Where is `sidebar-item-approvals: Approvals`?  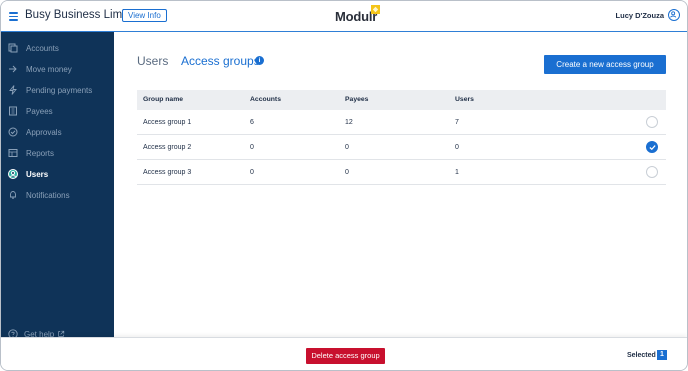 sidebar-item-approvals: Approvals is located at coordinates (57, 132).